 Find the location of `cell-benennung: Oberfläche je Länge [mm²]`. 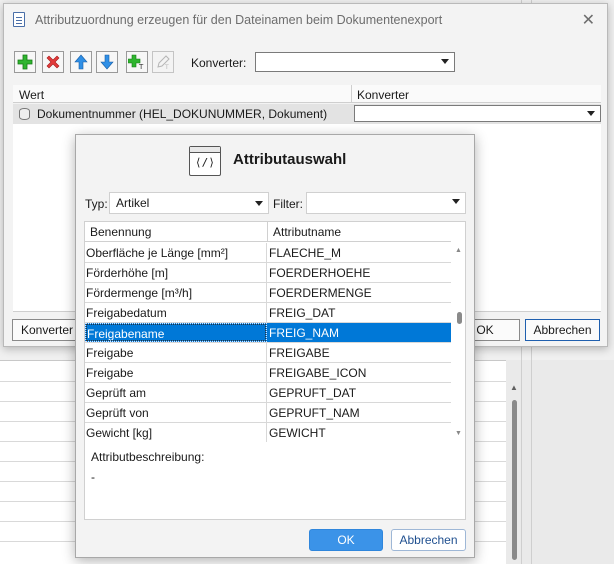

cell-benennung: Oberfläche je Länge [mm²] is located at coordinates (176, 252).